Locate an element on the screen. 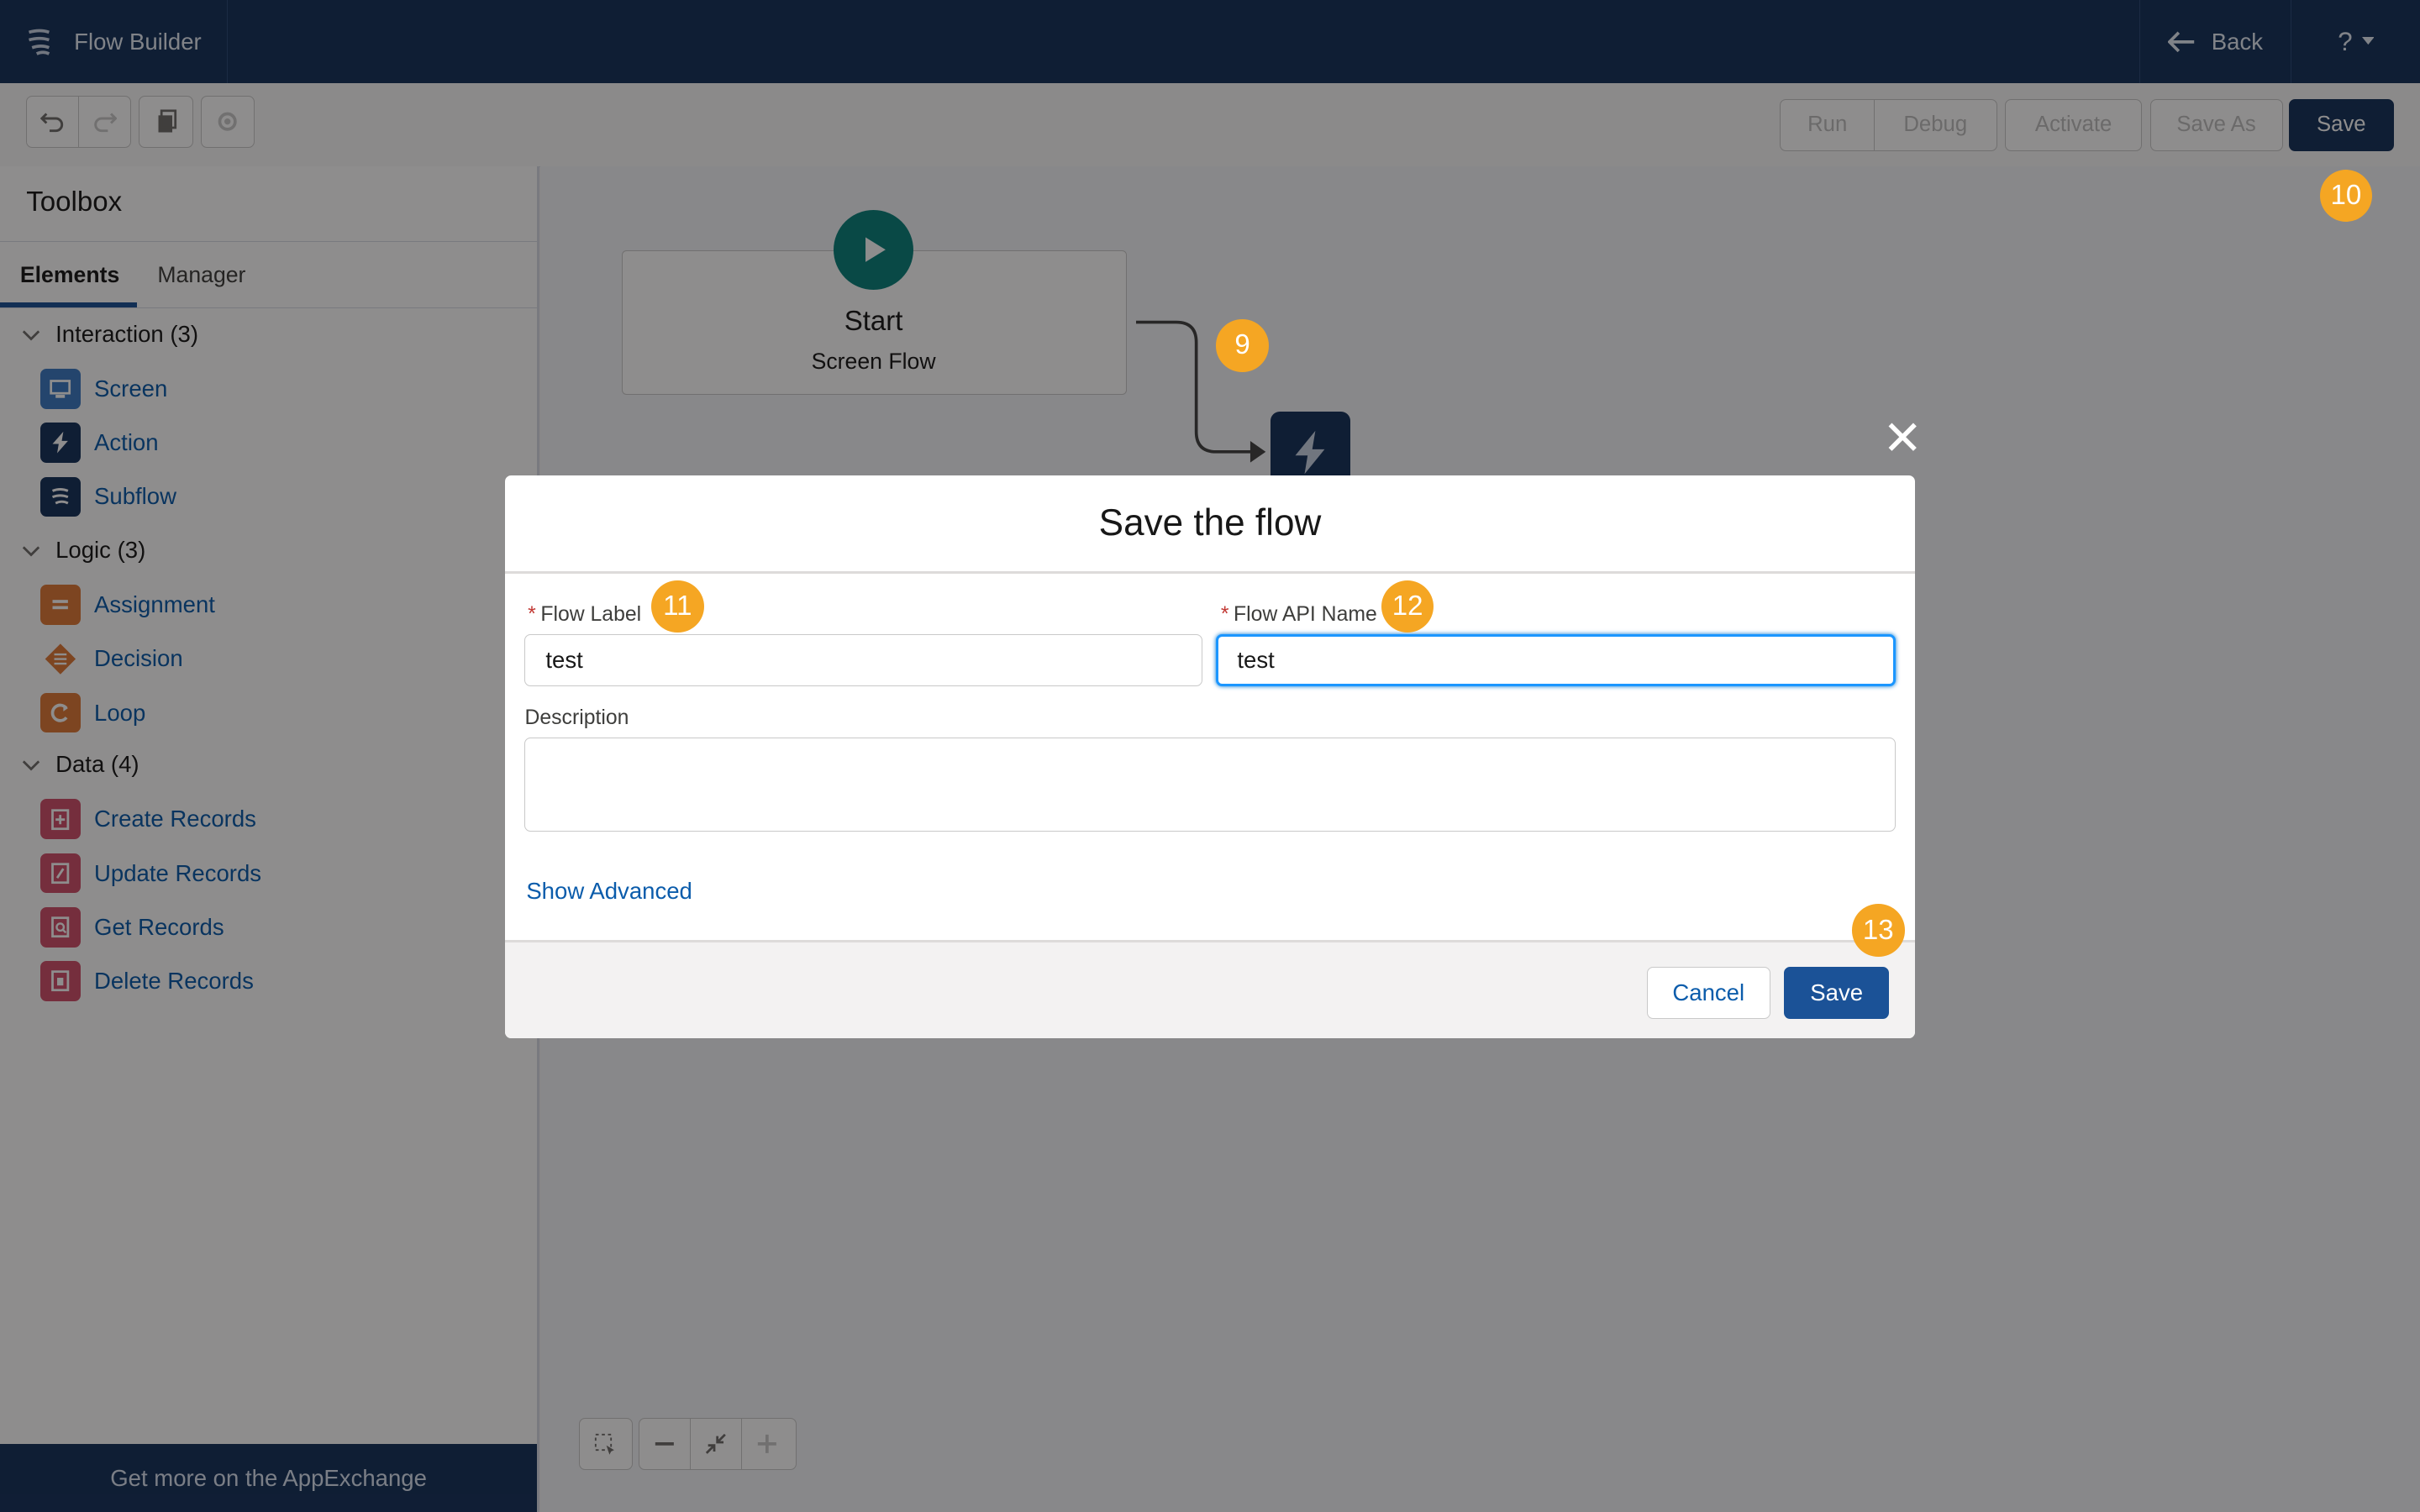 This screenshot has width=2420, height=1512. close-icon is located at coordinates (1904, 437).